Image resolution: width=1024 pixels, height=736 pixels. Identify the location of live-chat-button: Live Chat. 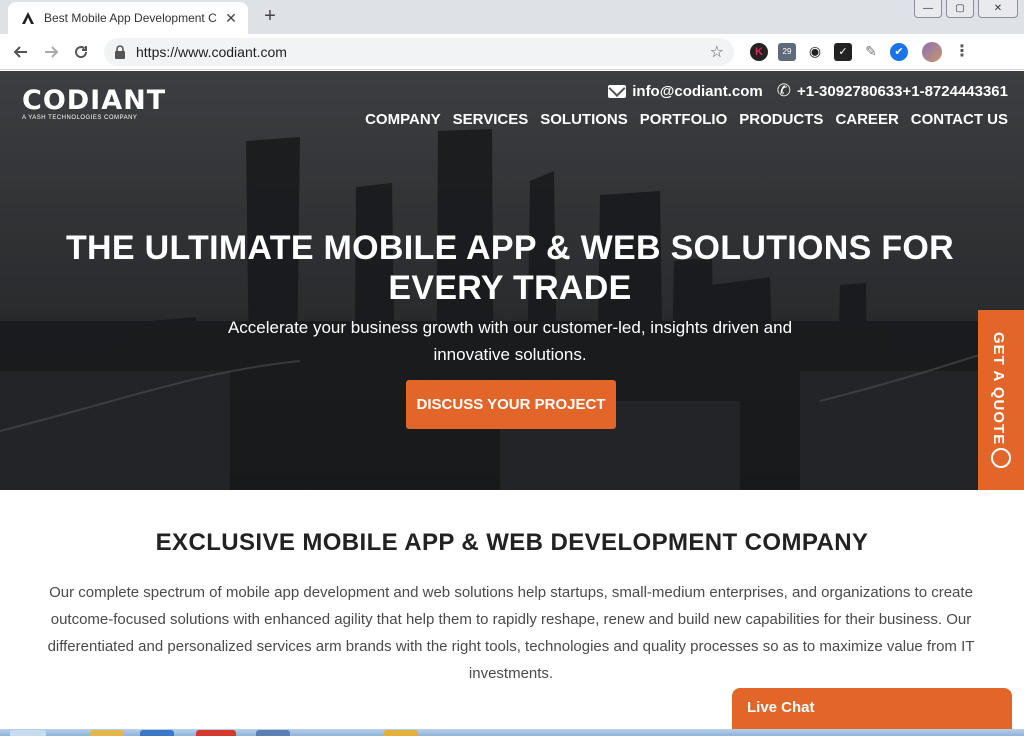
(872, 709).